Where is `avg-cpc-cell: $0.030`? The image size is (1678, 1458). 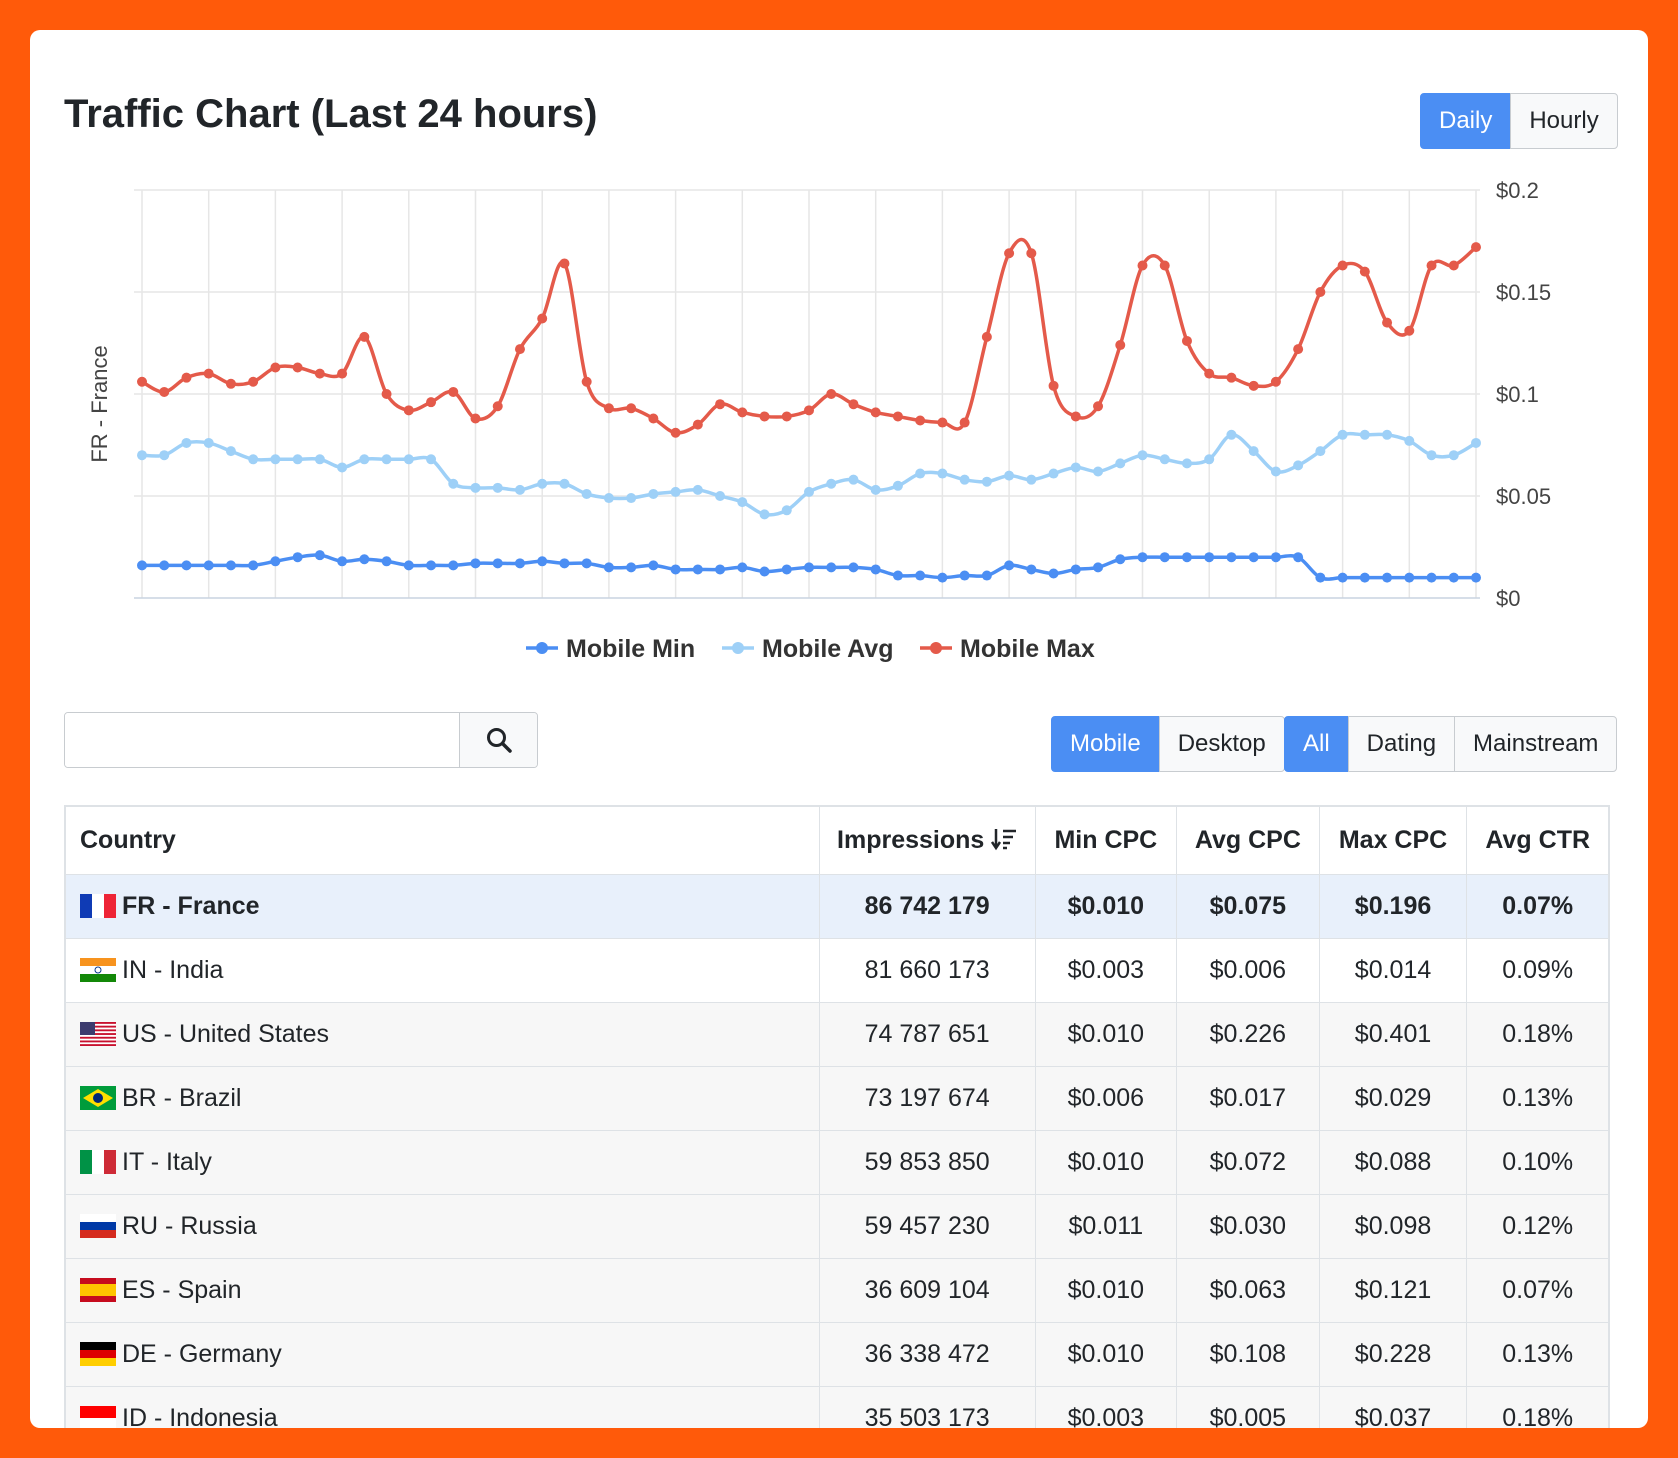
avg-cpc-cell: $0.030 is located at coordinates (1248, 1226).